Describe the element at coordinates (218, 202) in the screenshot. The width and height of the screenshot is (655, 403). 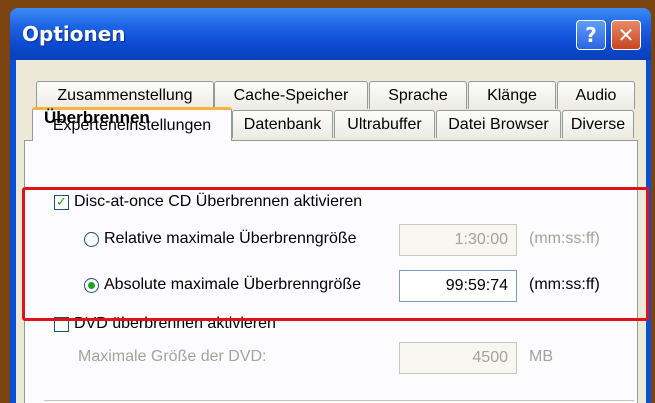
I see `dao-checkbox-label: Disc-at-once CD Überbrennen aktivieren` at that location.